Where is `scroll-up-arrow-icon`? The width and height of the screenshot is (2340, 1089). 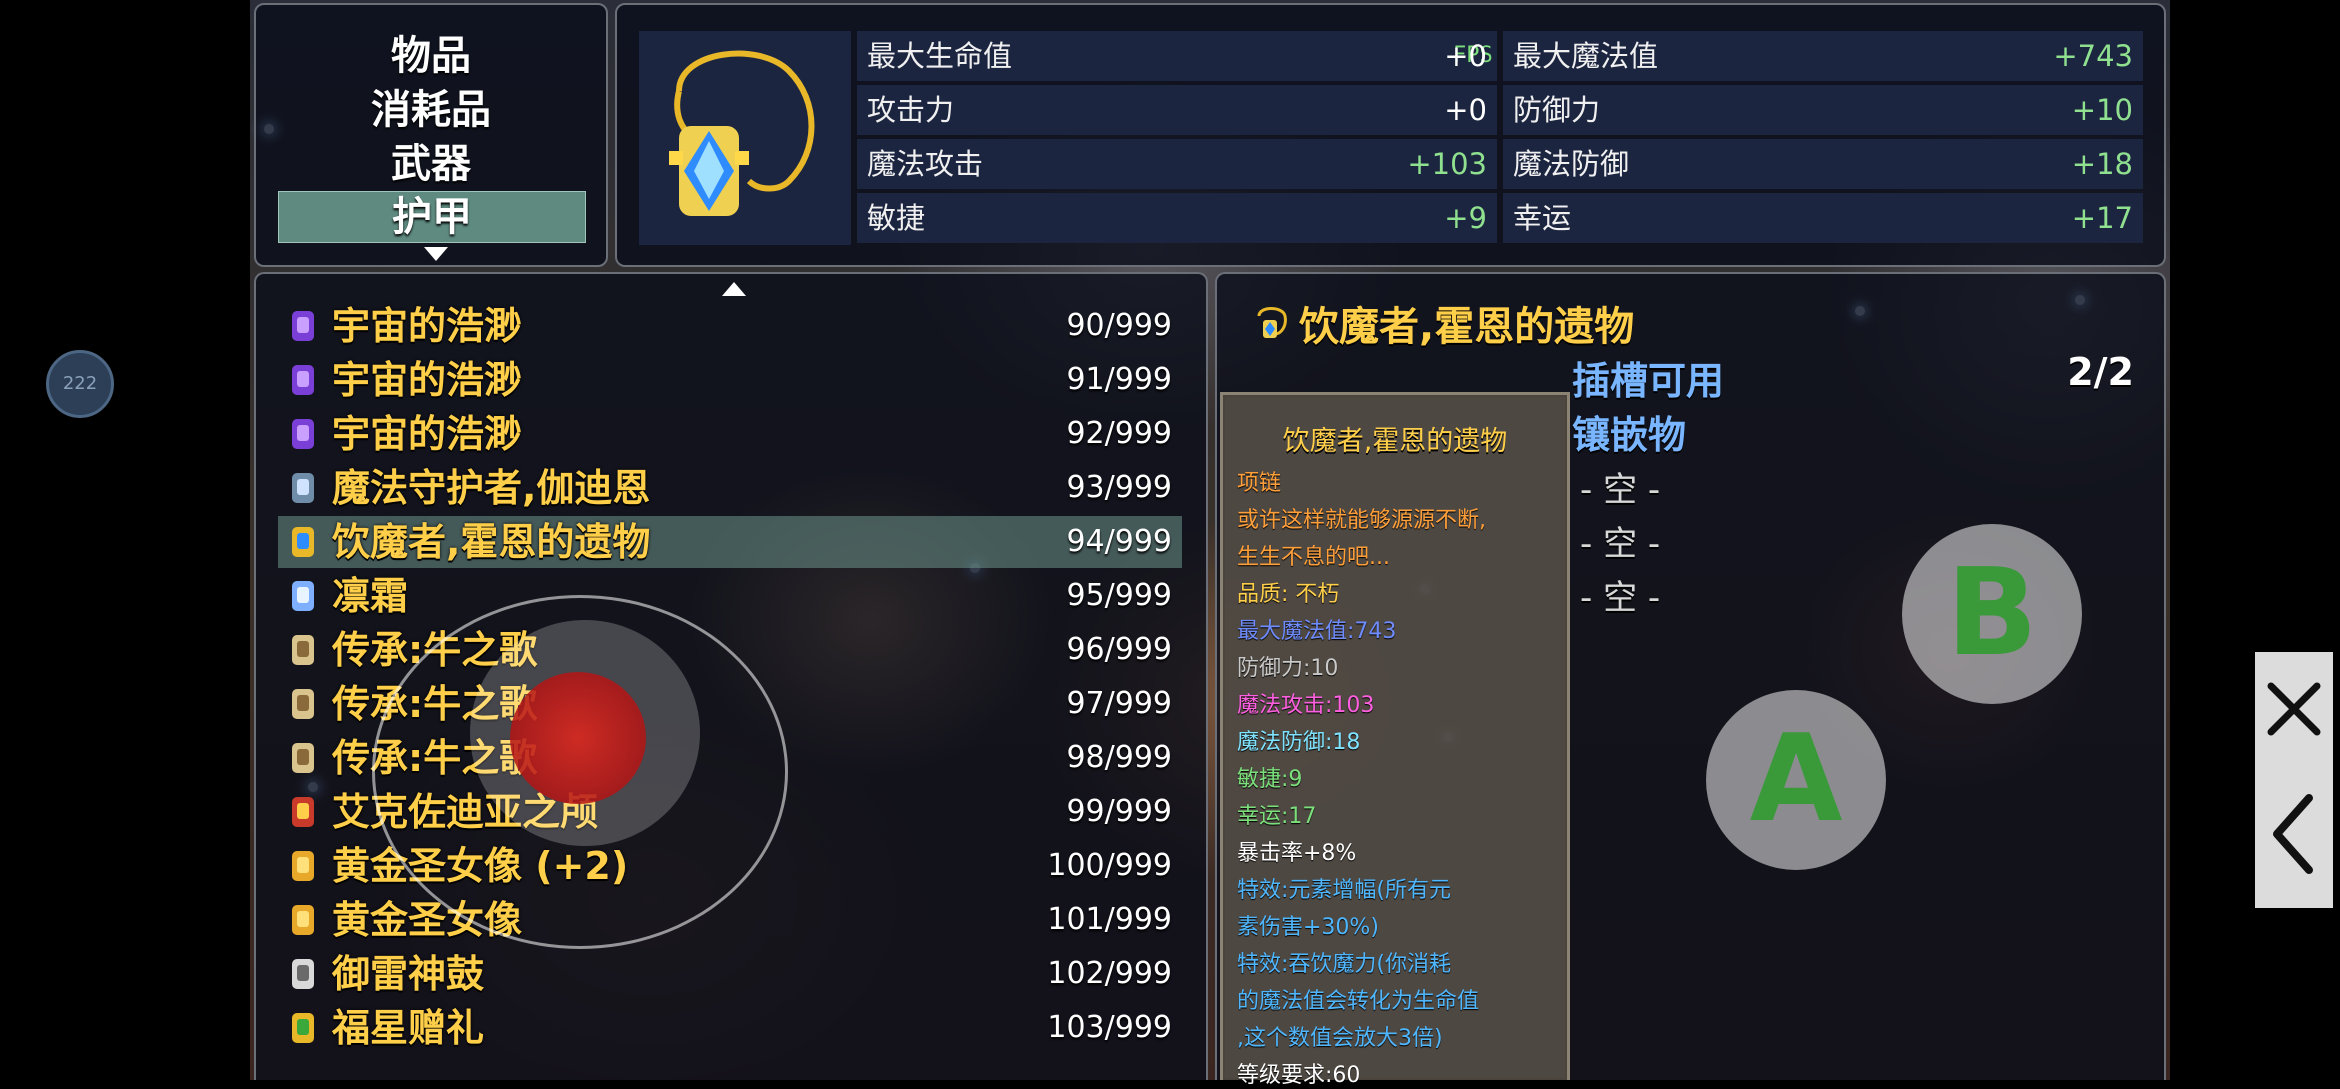
scroll-up-arrow-icon is located at coordinates (734, 289).